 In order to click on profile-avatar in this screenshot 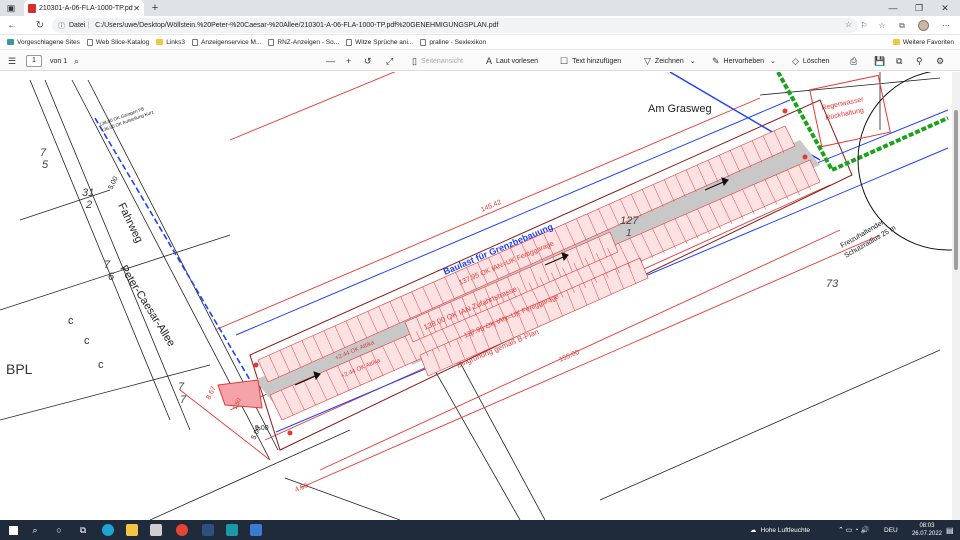, I will do `click(923, 25)`.